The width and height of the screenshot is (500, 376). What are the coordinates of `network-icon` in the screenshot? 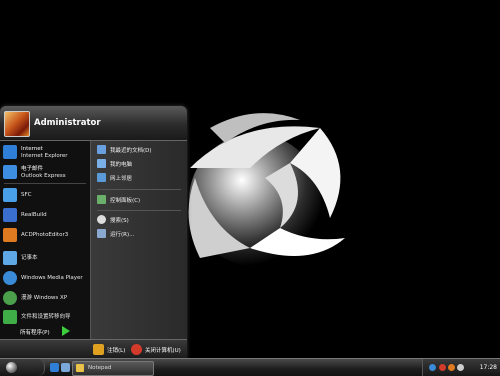 It's located at (101, 177).